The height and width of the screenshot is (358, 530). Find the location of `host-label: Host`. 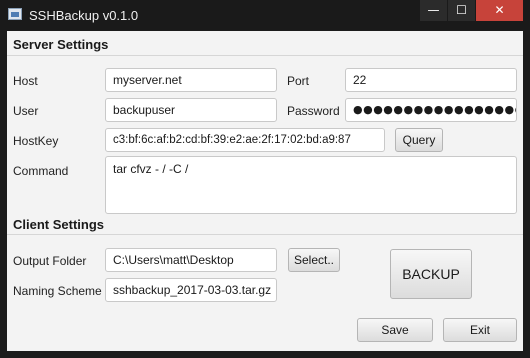

host-label: Host is located at coordinates (25, 81).